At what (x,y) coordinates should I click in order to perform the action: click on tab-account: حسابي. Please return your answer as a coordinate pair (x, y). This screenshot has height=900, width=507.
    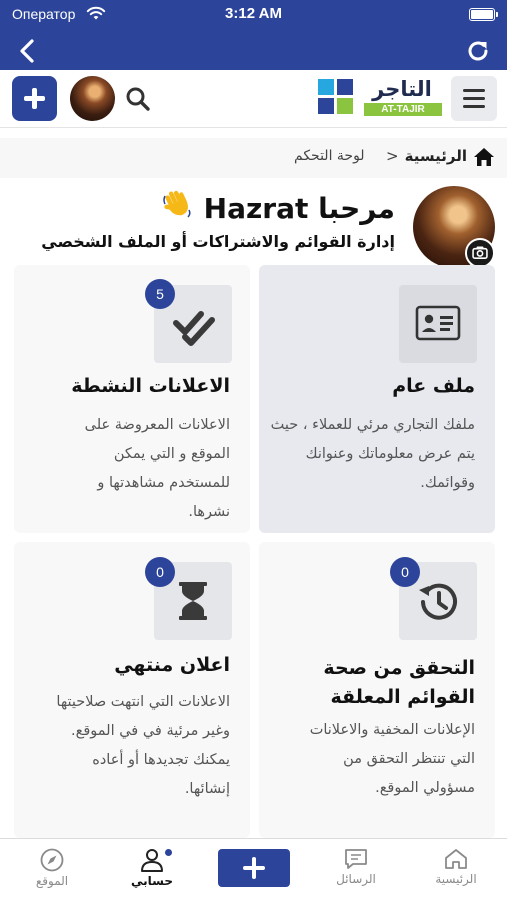
    Looking at the image, I should click on (152, 871).